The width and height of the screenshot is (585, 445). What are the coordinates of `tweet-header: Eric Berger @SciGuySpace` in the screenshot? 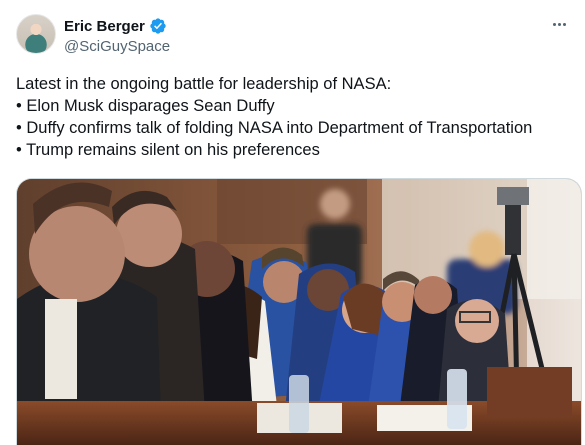 It's located at (293, 36).